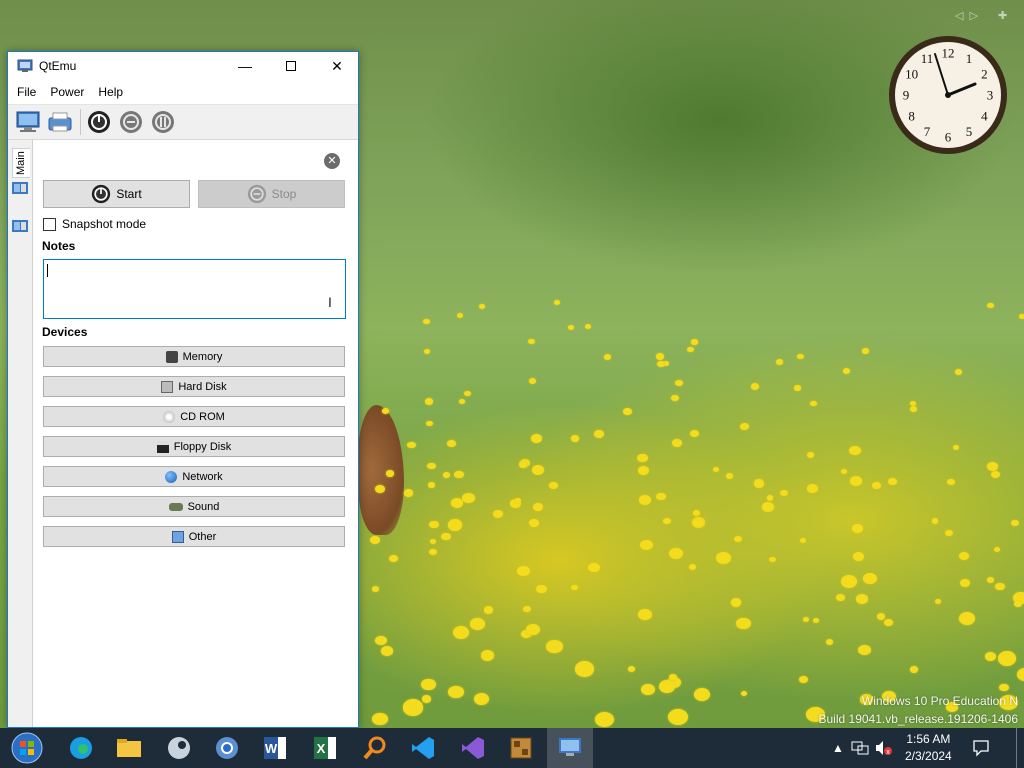 This screenshot has height=768, width=1024. Describe the element at coordinates (948, 95) in the screenshot. I see `clock-gadget: 12 12 3 45678 9 1011` at that location.